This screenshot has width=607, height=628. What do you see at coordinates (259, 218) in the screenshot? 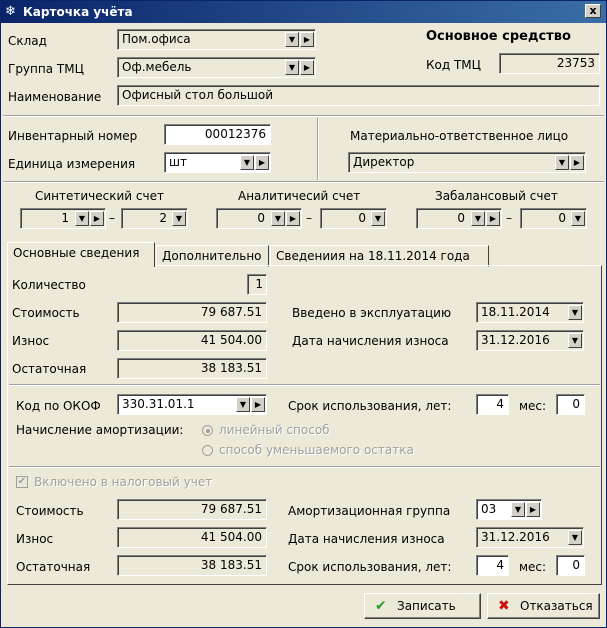
I see `anal-from-combo: 0 ▼ ▶` at bounding box center [259, 218].